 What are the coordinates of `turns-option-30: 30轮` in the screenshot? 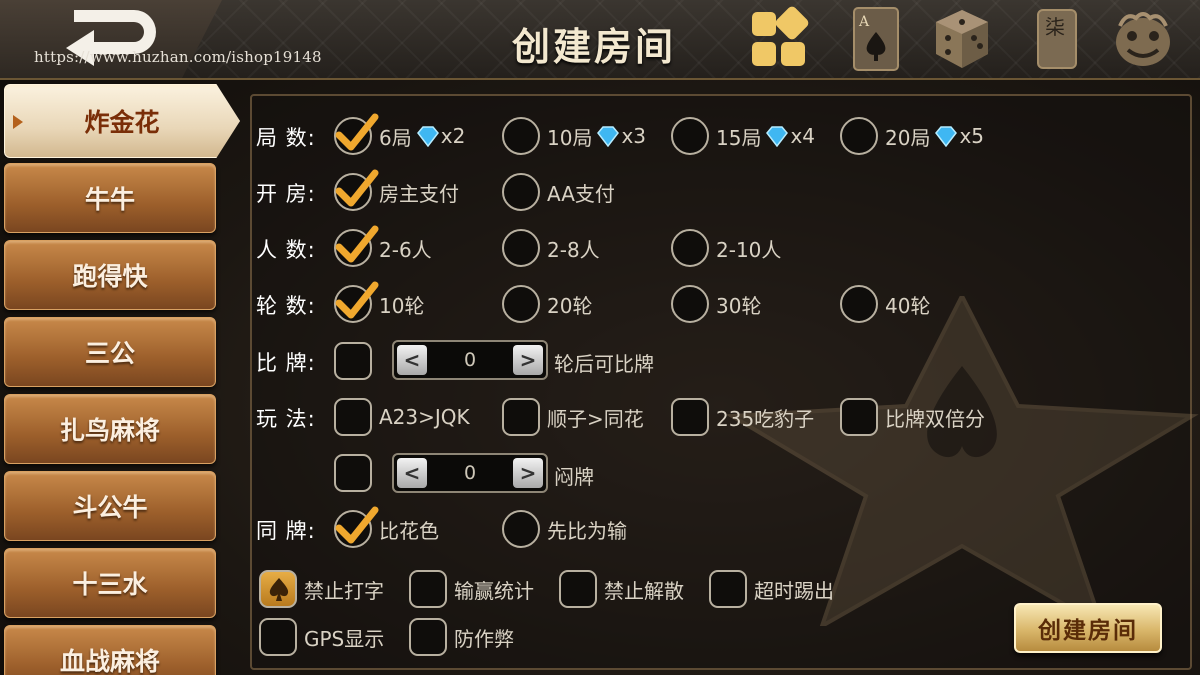 It's located at (716, 304).